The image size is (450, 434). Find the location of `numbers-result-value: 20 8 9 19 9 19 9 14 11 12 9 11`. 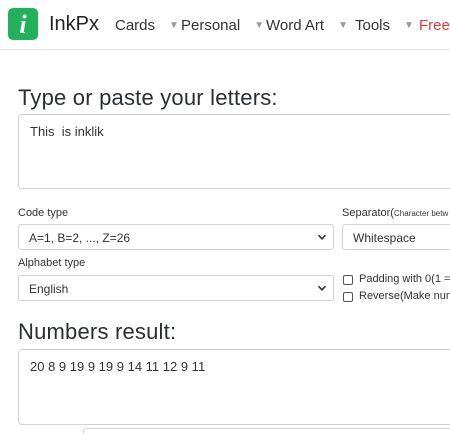

numbers-result-value: 20 8 9 19 9 19 9 14 11 12 9 11 is located at coordinates (118, 366).